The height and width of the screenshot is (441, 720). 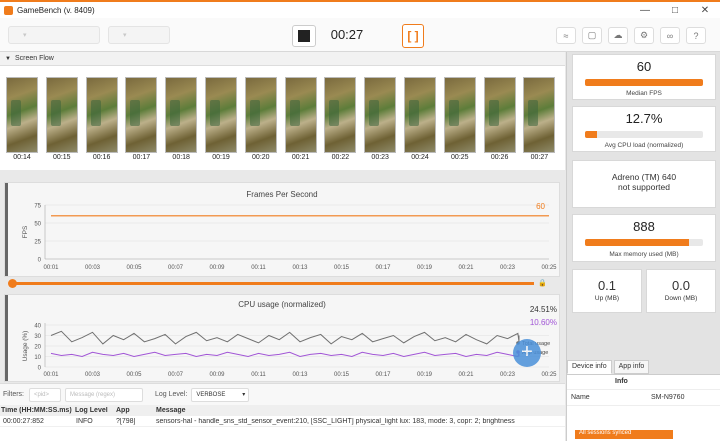 I want to click on tab-app-info: App info, so click(x=631, y=367).